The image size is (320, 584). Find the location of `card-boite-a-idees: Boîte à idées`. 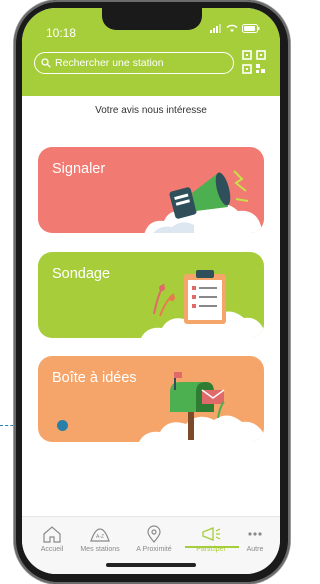

card-boite-a-idees: Boîte à idées is located at coordinates (151, 399).